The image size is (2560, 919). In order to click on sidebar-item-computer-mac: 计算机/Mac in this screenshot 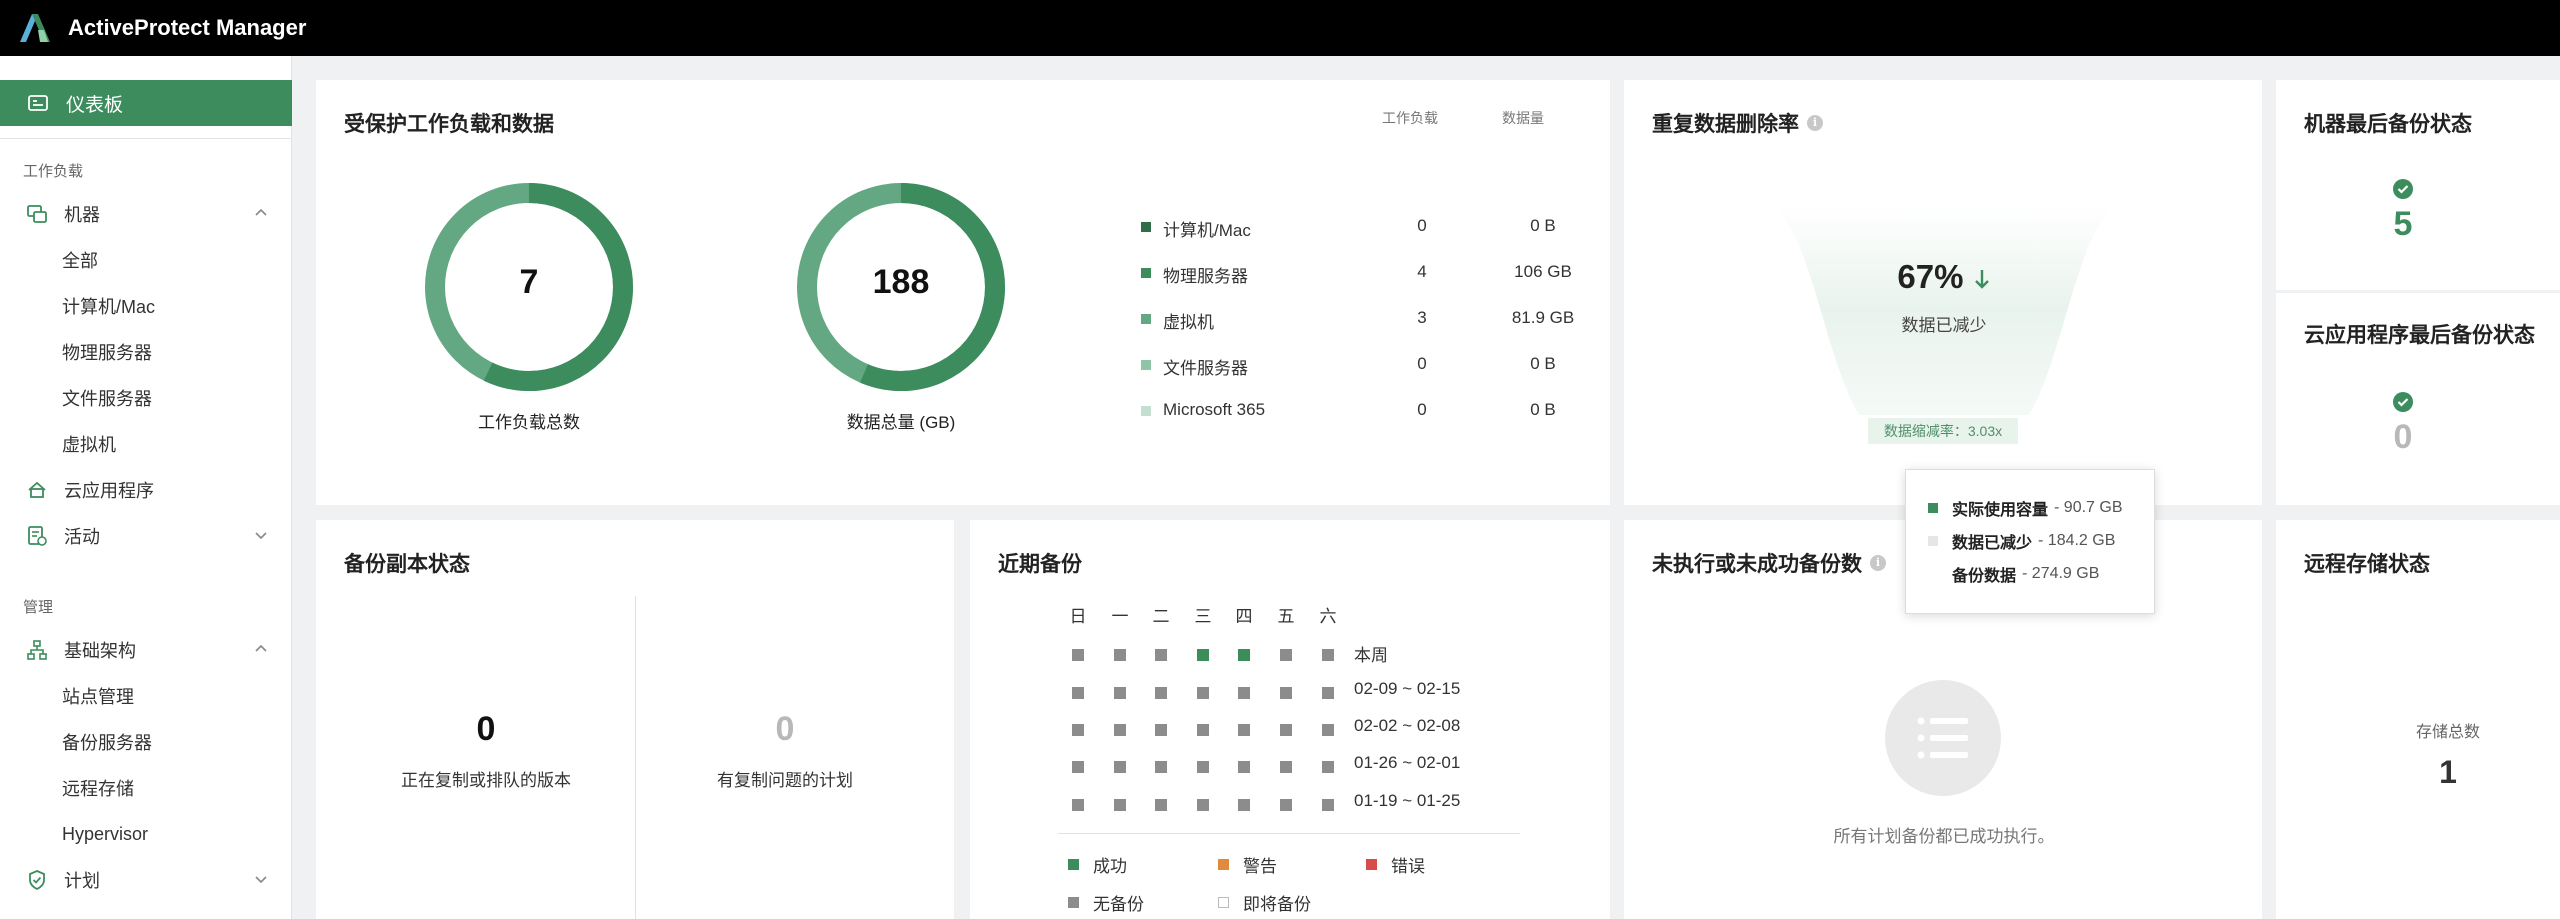, I will do `click(146, 306)`.